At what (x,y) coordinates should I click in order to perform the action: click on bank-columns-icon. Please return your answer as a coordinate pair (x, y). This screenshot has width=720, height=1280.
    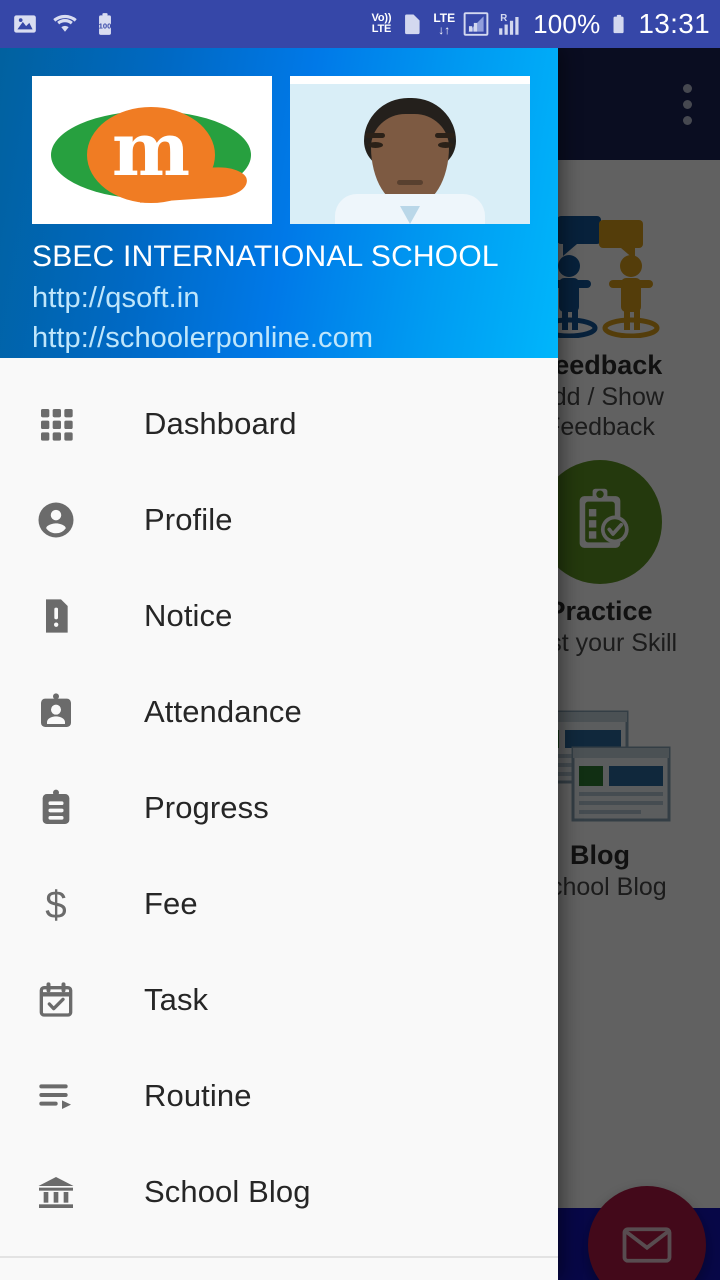
    Looking at the image, I should click on (56, 1192).